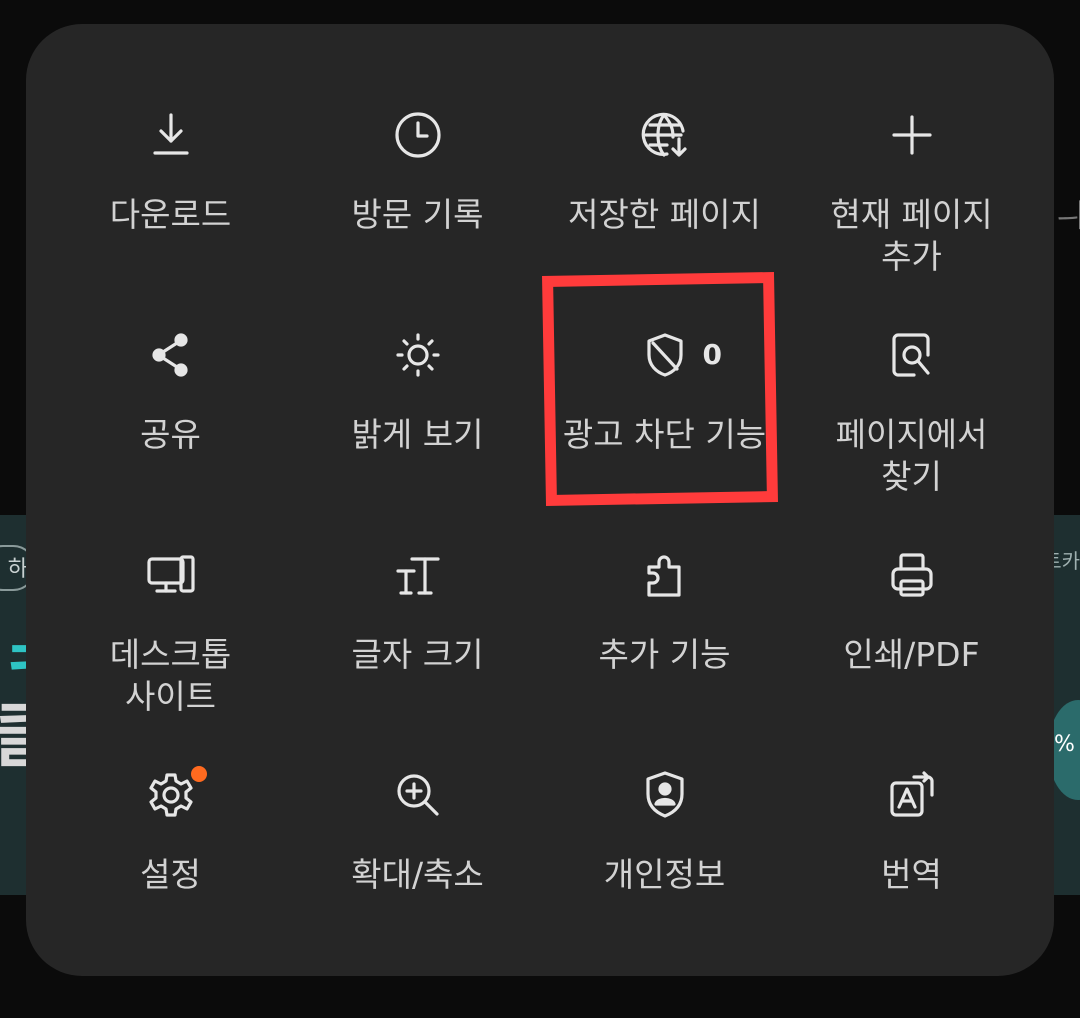  I want to click on menu-item-label: 현재 페이지 추가, so click(911, 235).